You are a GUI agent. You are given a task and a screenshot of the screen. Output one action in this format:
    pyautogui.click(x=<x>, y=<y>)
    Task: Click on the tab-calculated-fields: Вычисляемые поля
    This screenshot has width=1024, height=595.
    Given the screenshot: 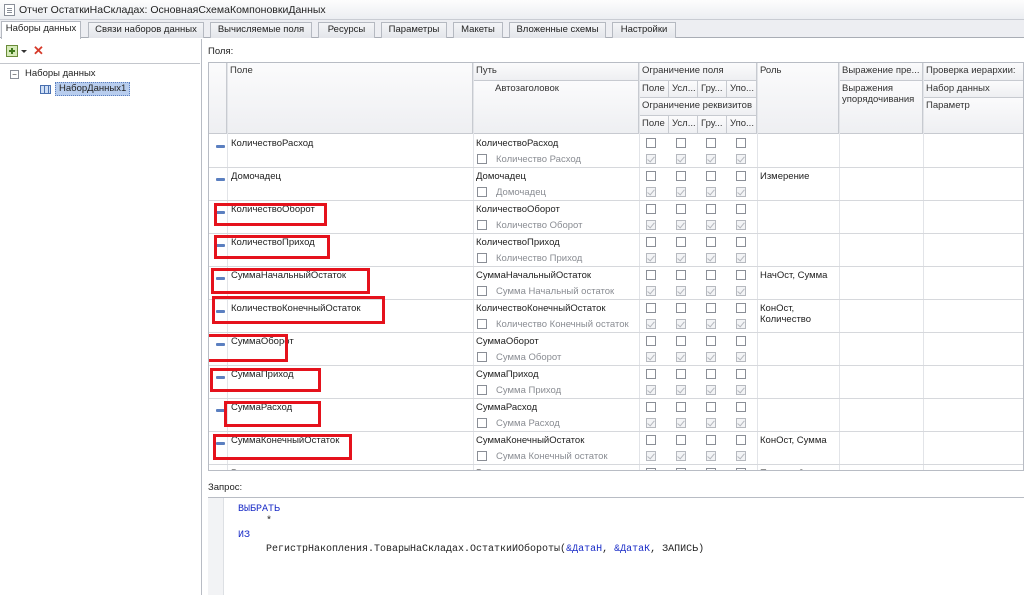 What is the action you would take?
    pyautogui.click(x=261, y=30)
    